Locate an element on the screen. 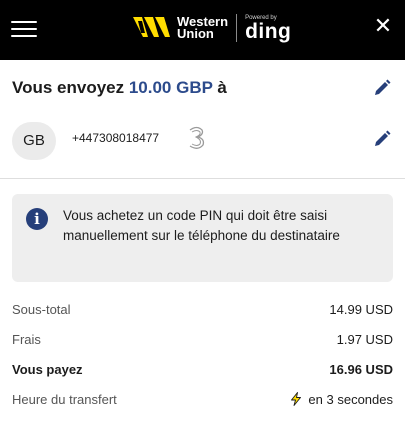  recipient-phone: +447308018477 is located at coordinates (116, 138).